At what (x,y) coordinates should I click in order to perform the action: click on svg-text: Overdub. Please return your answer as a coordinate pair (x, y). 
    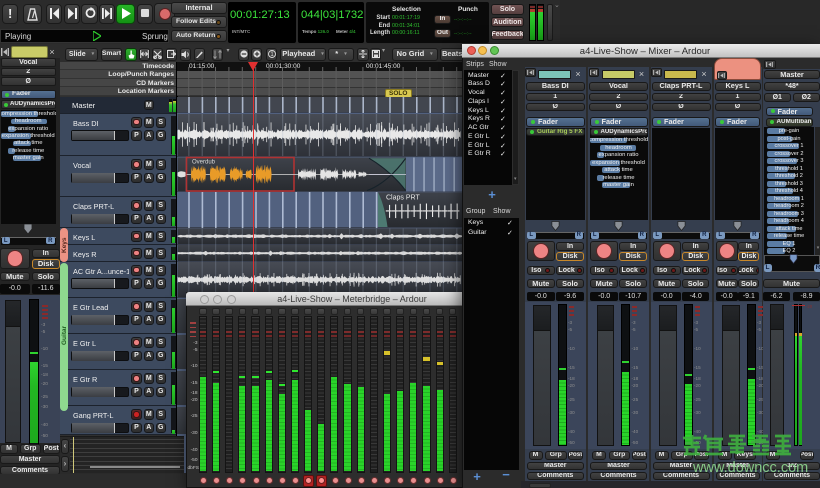
    Looking at the image, I should click on (204, 163).